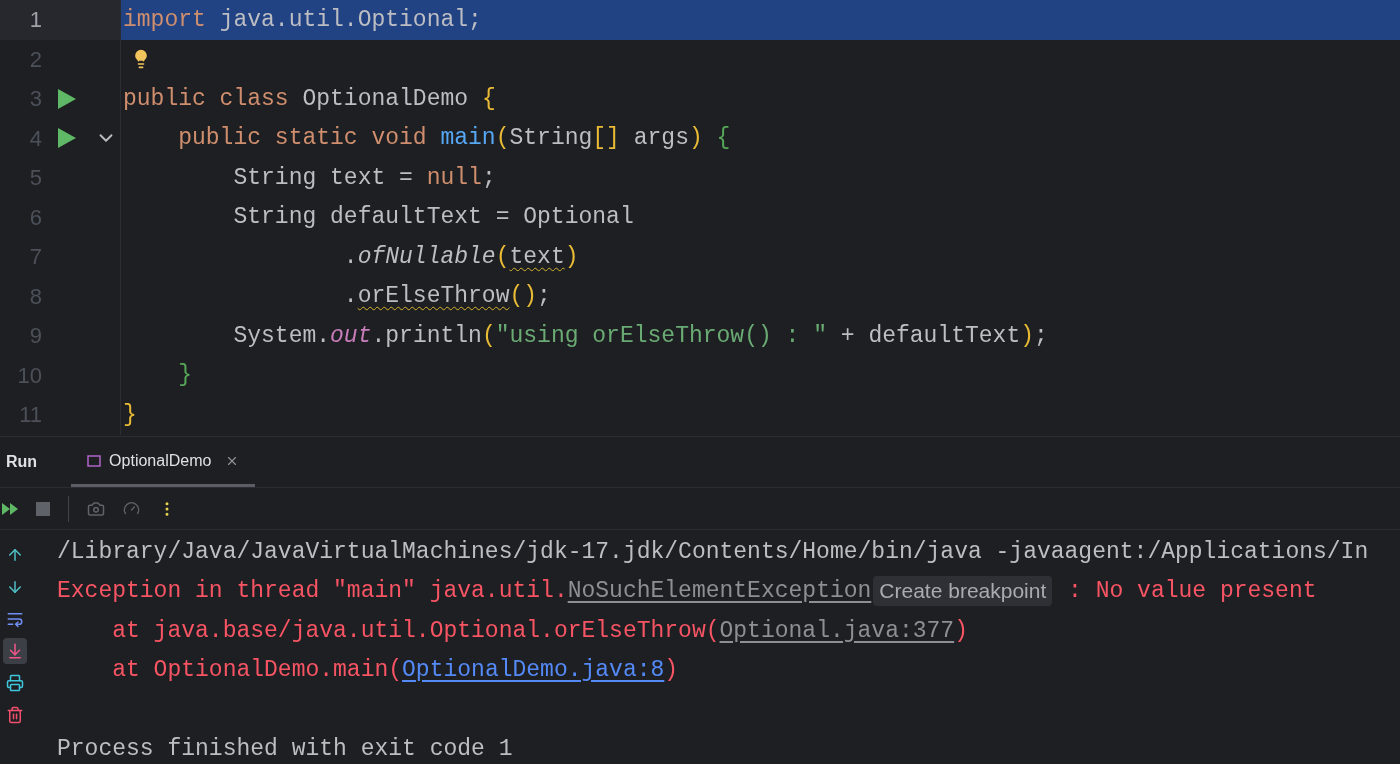  I want to click on code-token: orElseThrow, so click(433, 296).